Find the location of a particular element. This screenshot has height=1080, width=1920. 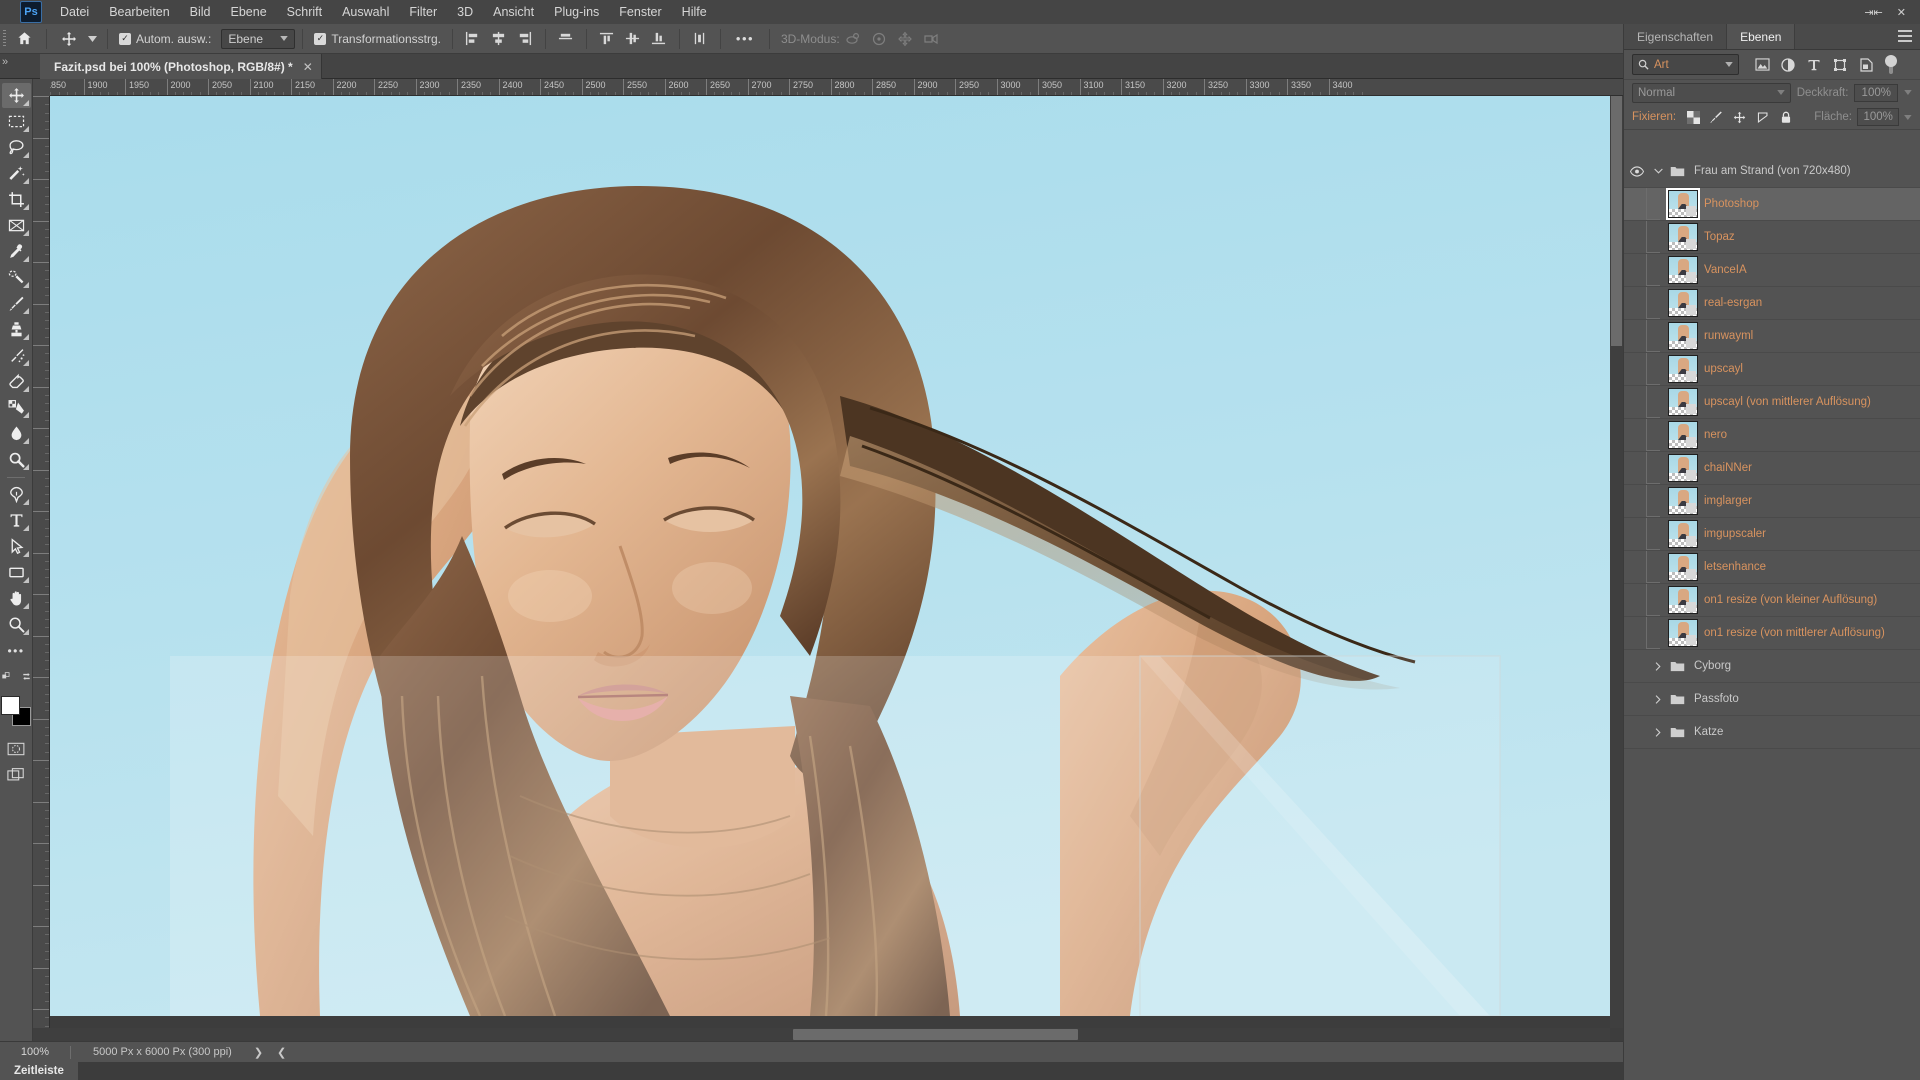

adjustment-layer-filter-icon is located at coordinates (1788, 65).